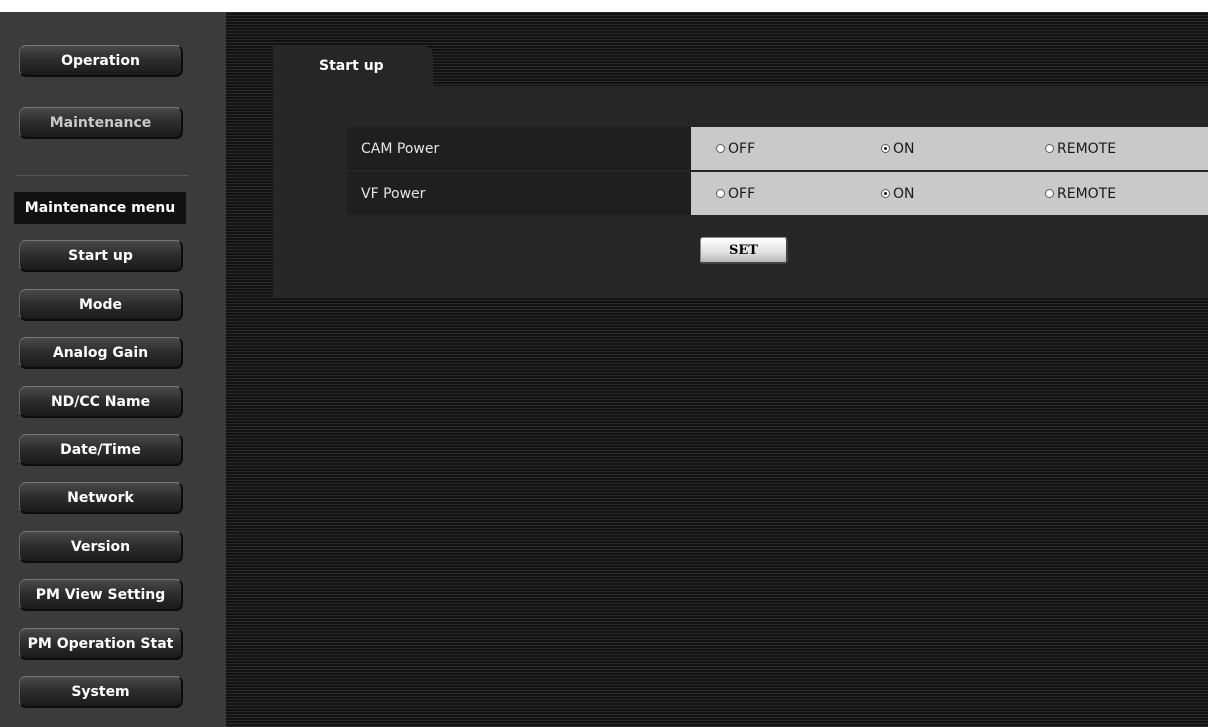 This screenshot has height=727, width=1208. I want to click on vf-power-remote-radio: REMOTE, so click(1080, 193).